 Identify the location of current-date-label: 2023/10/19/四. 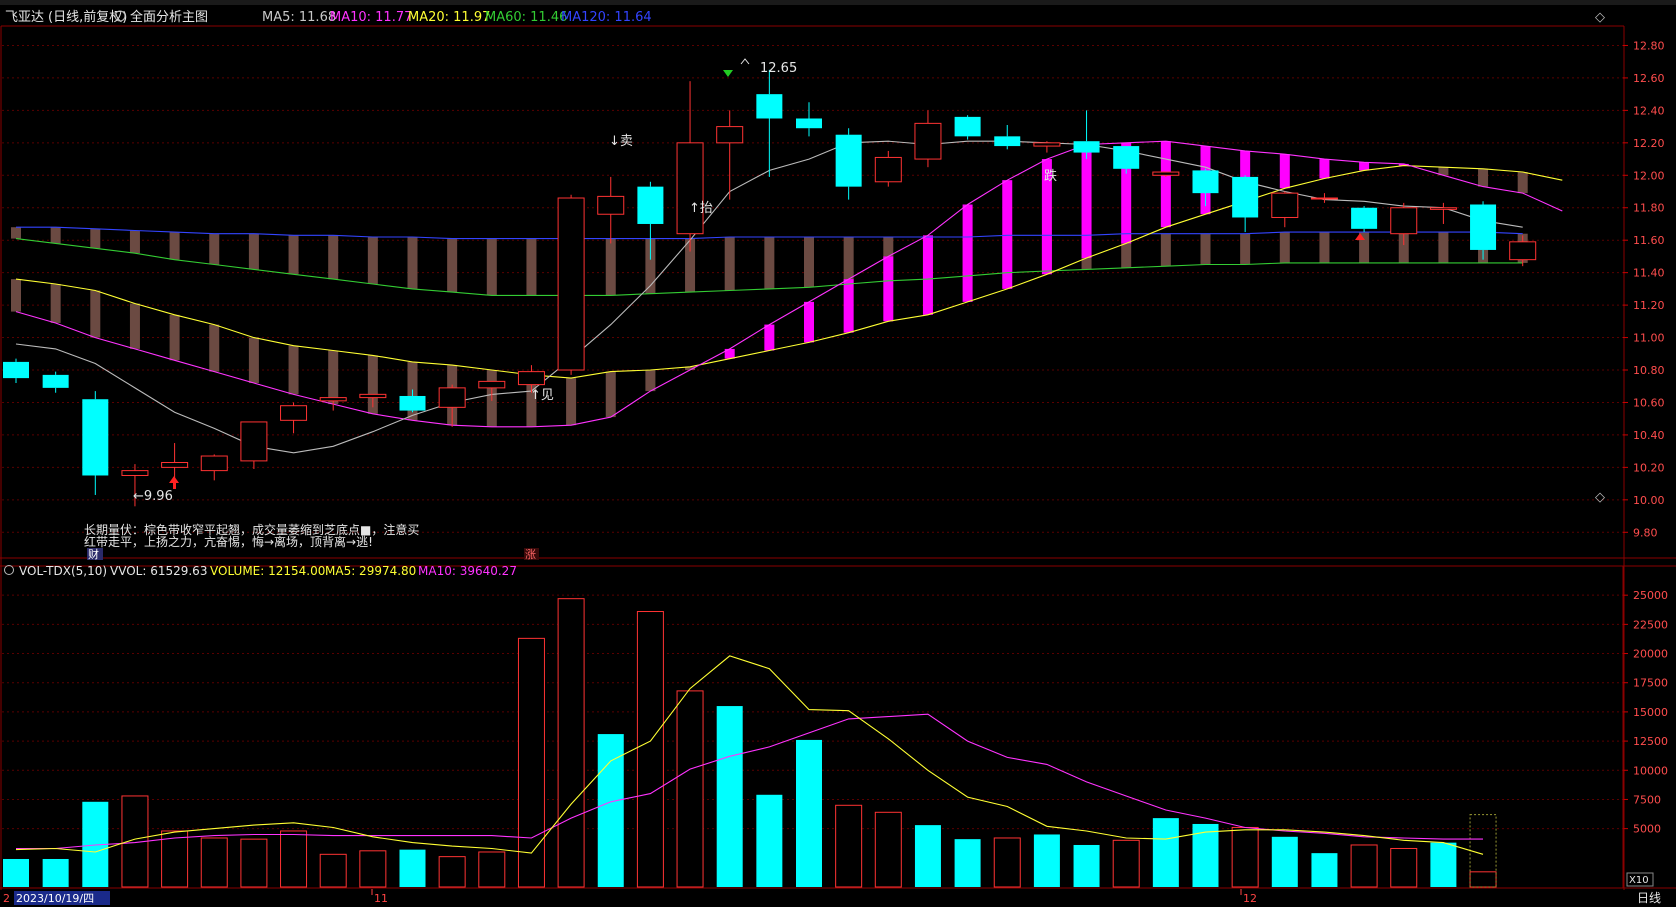
(55, 898).